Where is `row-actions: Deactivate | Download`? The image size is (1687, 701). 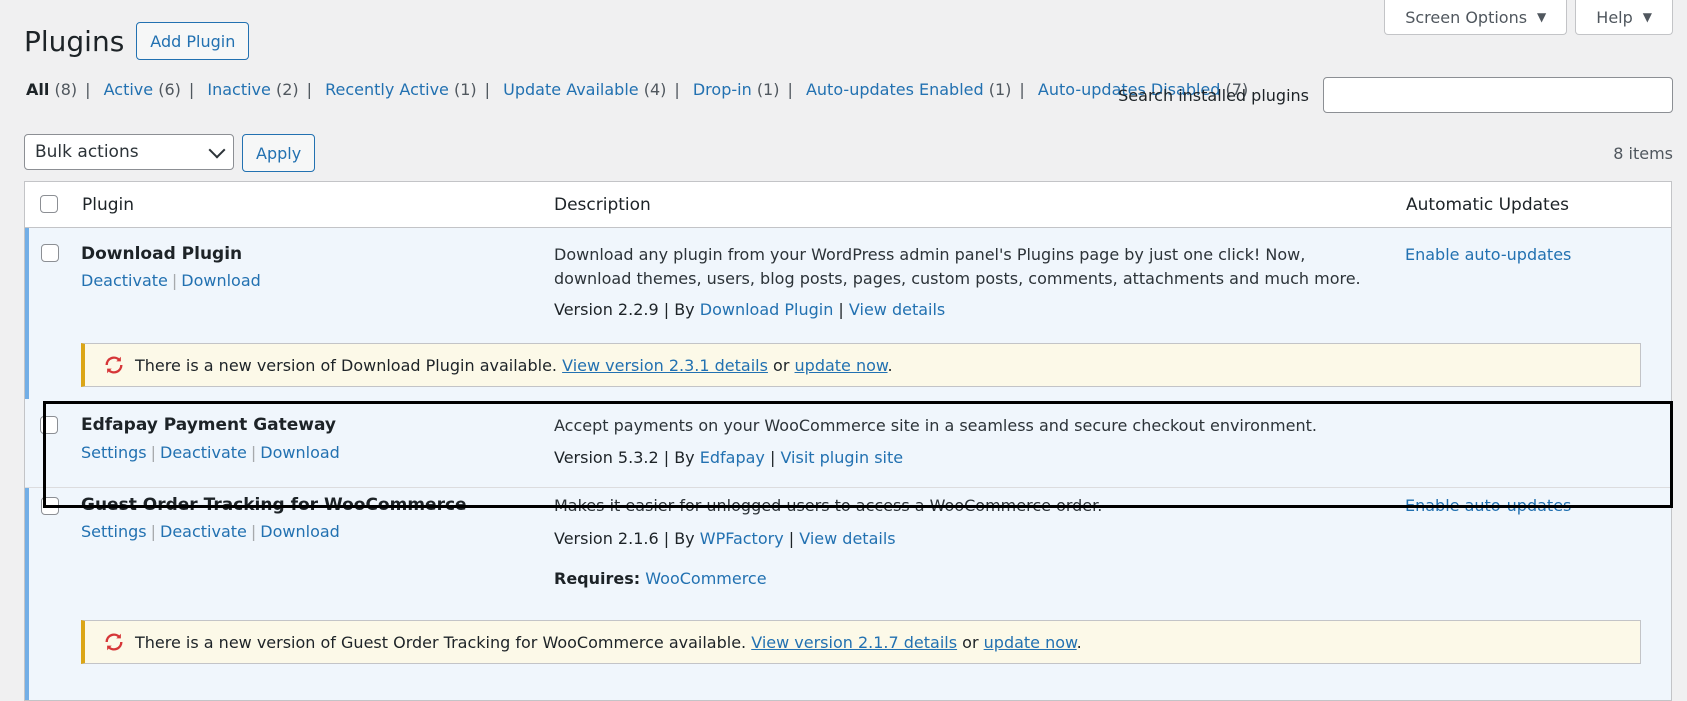
row-actions: Deactivate | Download is located at coordinates (171, 280).